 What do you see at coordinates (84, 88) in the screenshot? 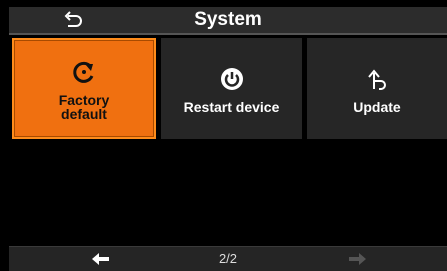
I see `factory-default-tile: Factory default` at bounding box center [84, 88].